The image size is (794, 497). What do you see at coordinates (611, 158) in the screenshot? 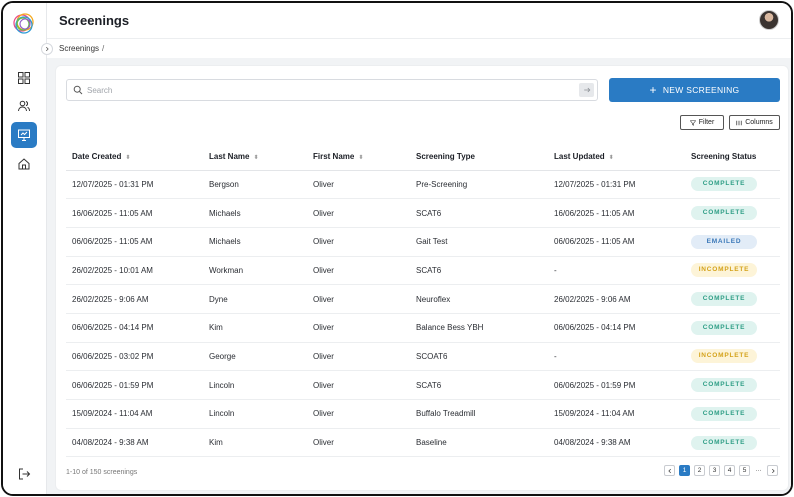
I see `sort-icon: ⬍` at bounding box center [611, 158].